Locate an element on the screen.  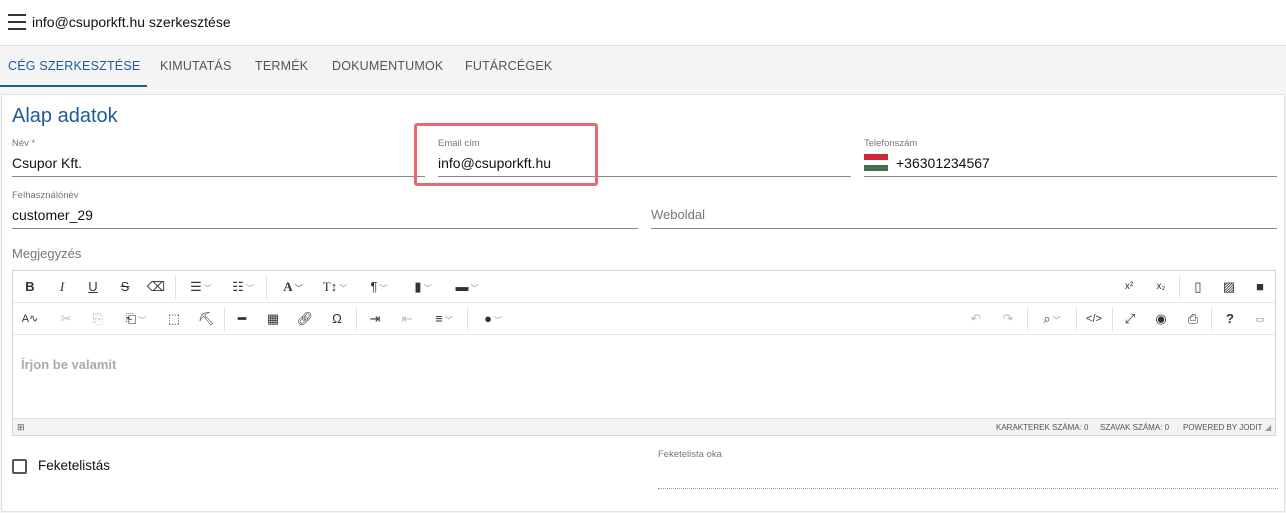
redo-icon: ↷ is located at coordinates (1008, 319).